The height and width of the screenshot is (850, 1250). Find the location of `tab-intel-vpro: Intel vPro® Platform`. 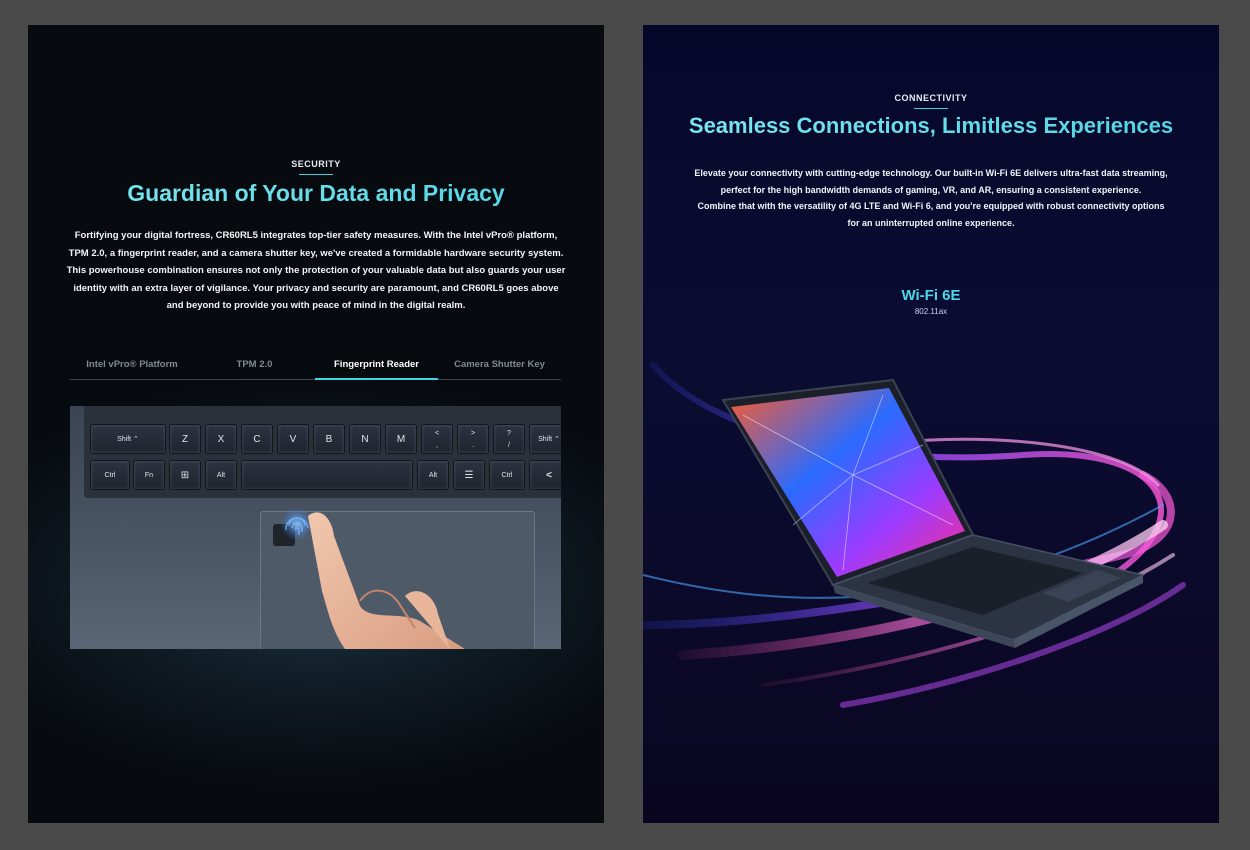

tab-intel-vpro: Intel vPro® Platform is located at coordinates (132, 367).